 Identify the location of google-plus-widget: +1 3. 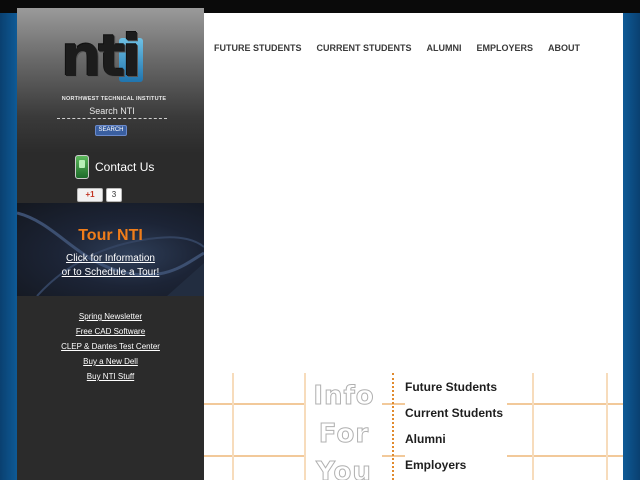
(99, 195).